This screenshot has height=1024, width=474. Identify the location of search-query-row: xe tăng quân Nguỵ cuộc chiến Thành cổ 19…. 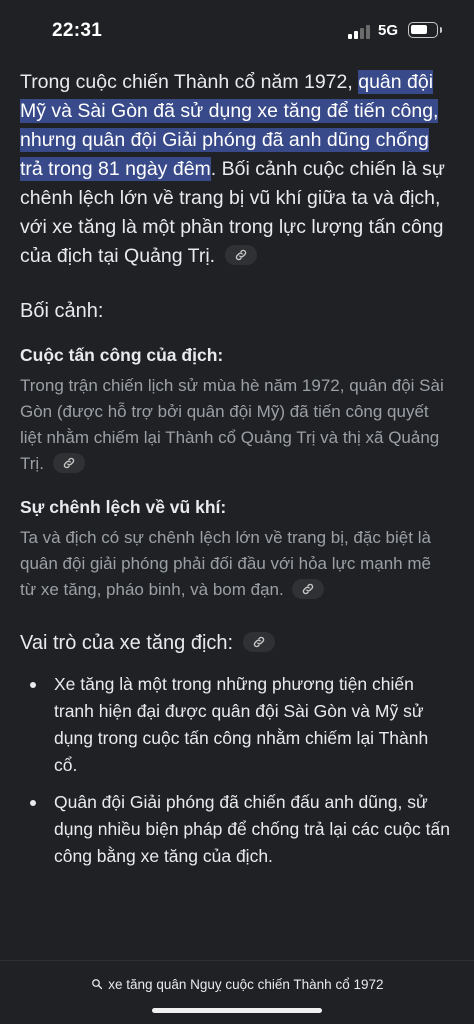
(237, 984).